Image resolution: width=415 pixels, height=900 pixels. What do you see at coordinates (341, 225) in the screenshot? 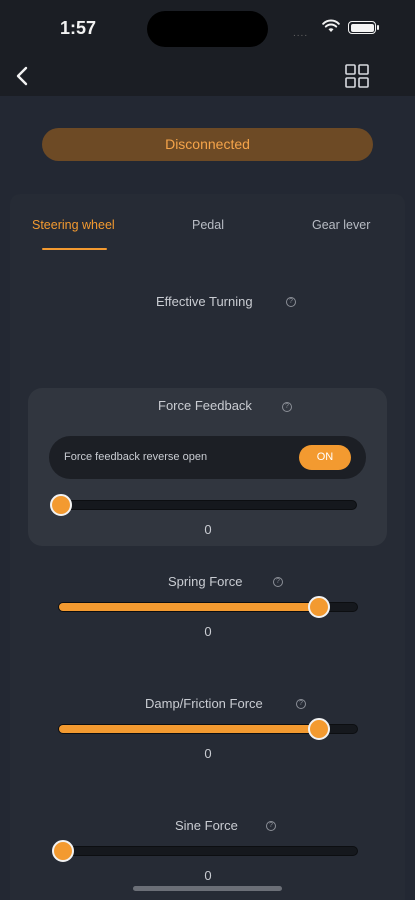
I see `tab-gear-lever: Gear lever` at bounding box center [341, 225].